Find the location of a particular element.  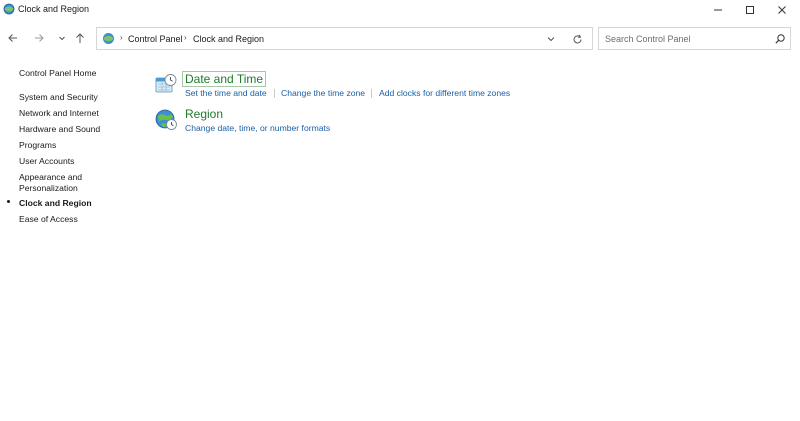

maximize-icon is located at coordinates (750, 10).